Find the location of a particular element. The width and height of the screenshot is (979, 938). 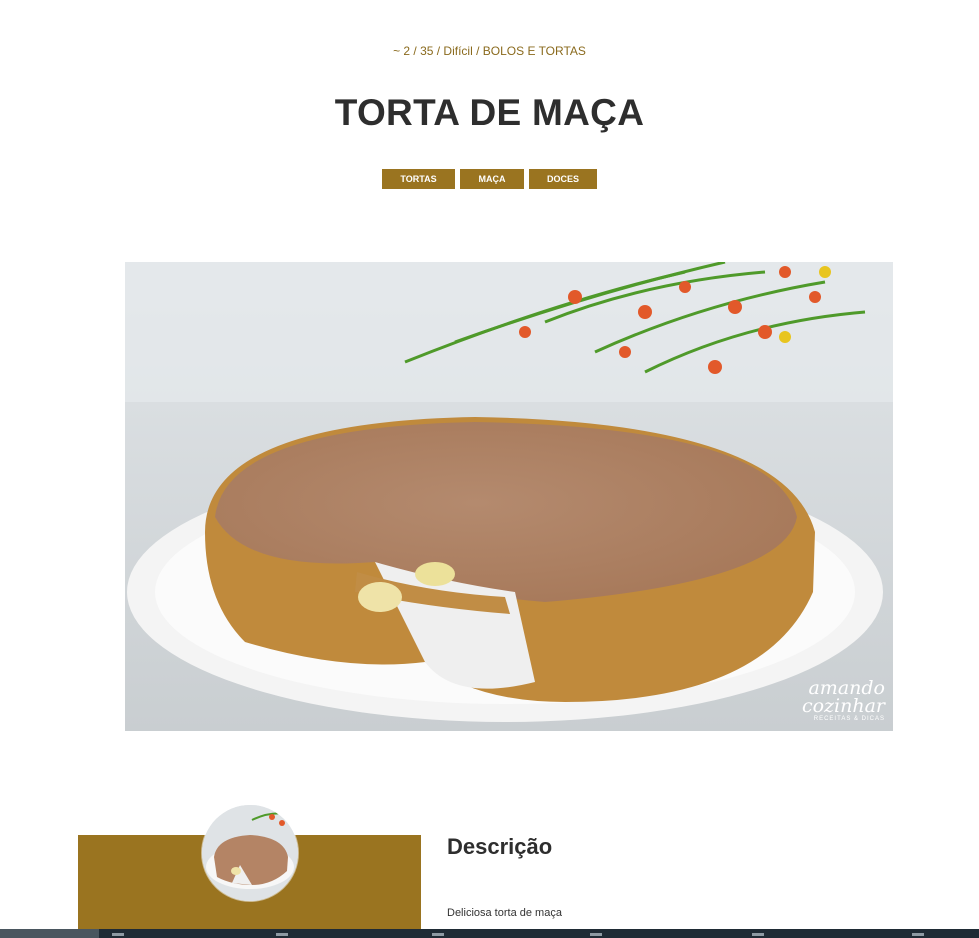

brand-watermark: amando cozinhar RECEITAS & DICAS is located at coordinates (843, 700).